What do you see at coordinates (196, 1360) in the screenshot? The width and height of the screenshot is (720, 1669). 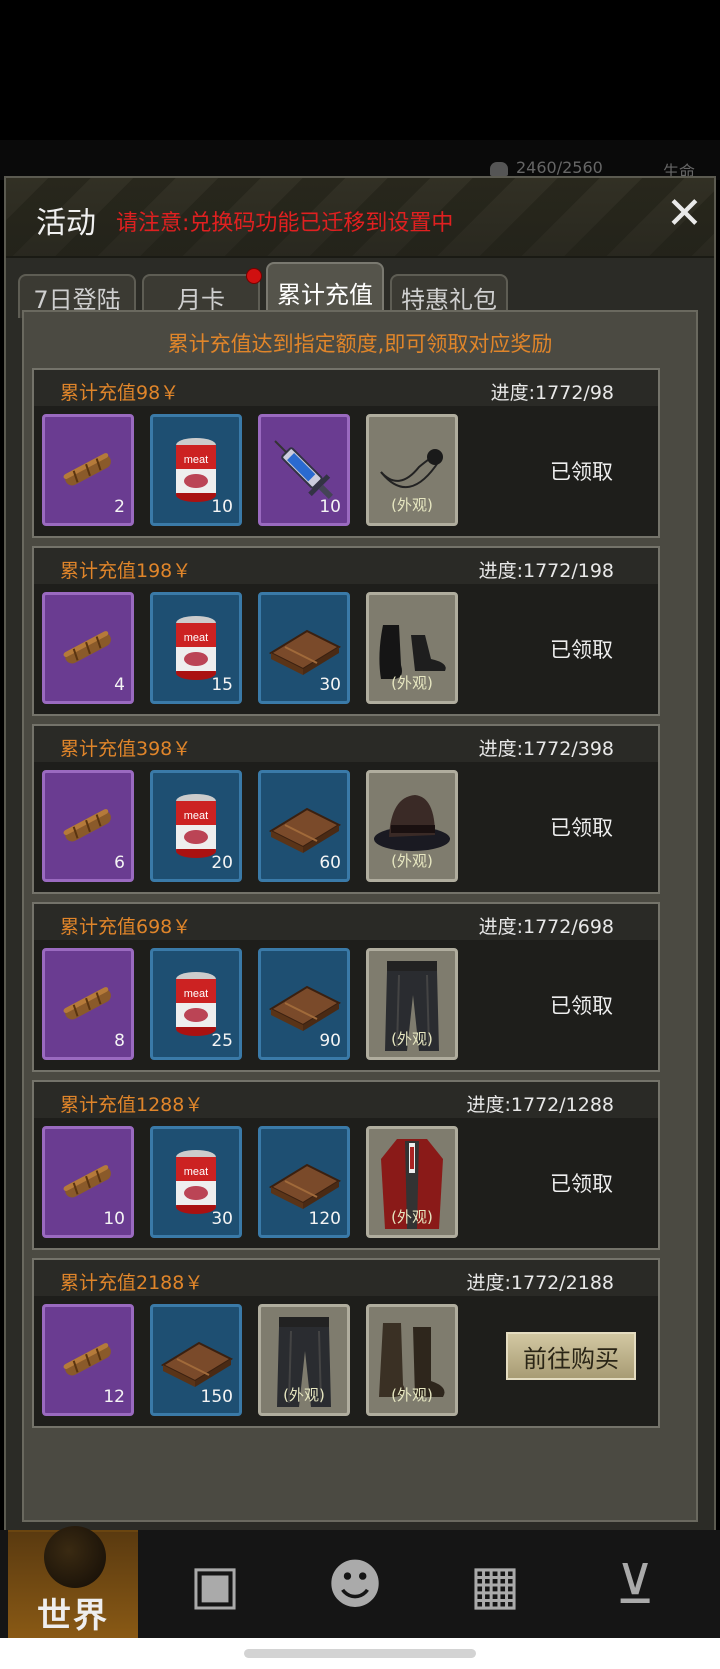 I see `reward-item: 150` at bounding box center [196, 1360].